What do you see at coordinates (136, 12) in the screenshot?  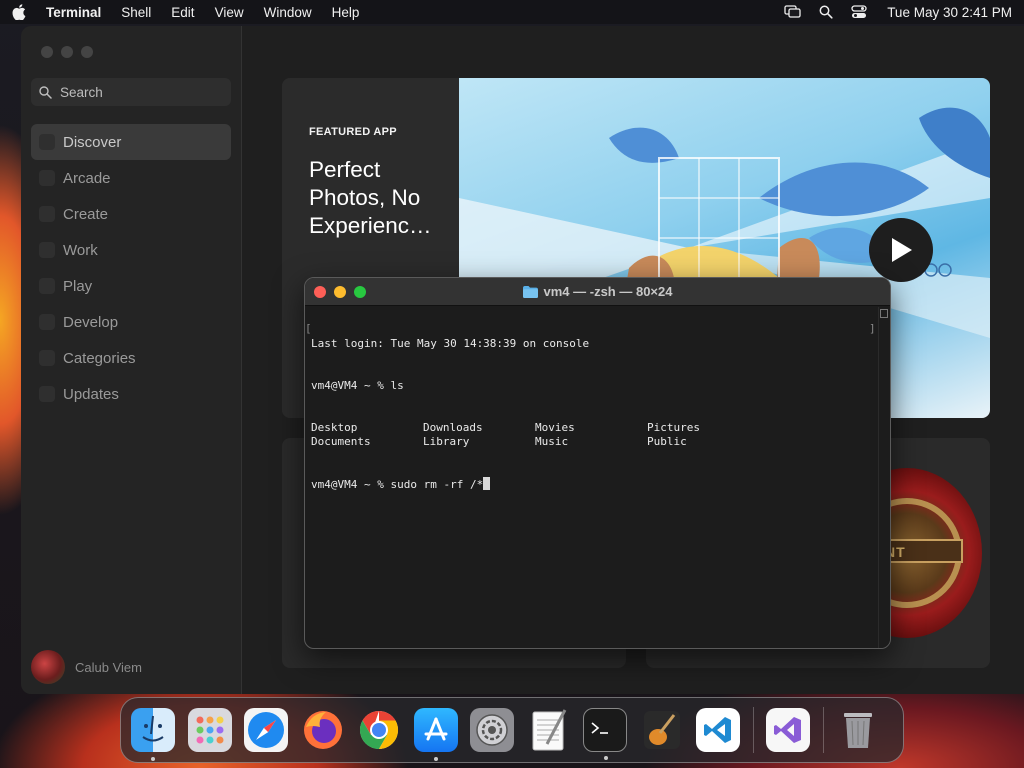 I see `menu-shell: Shell` at bounding box center [136, 12].